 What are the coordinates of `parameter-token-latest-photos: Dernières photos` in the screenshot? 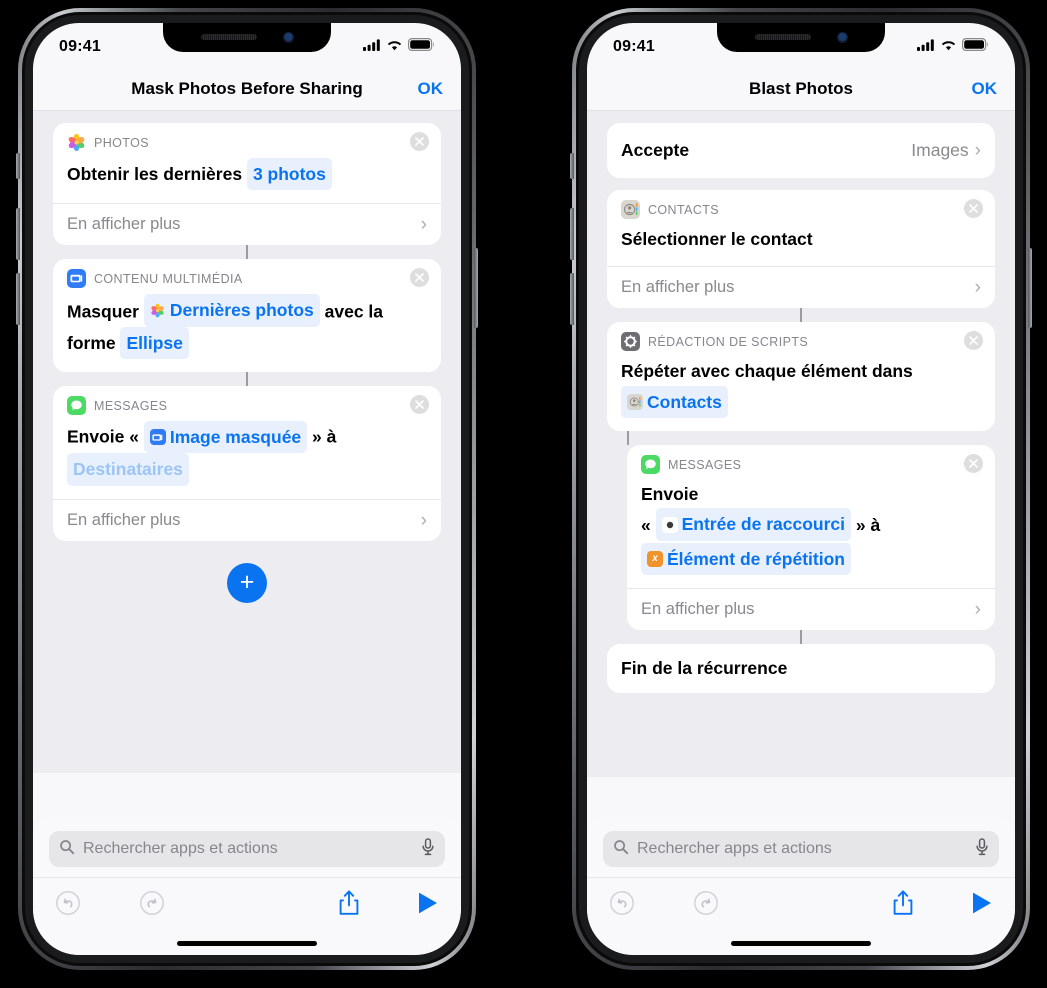 It's located at (231, 310).